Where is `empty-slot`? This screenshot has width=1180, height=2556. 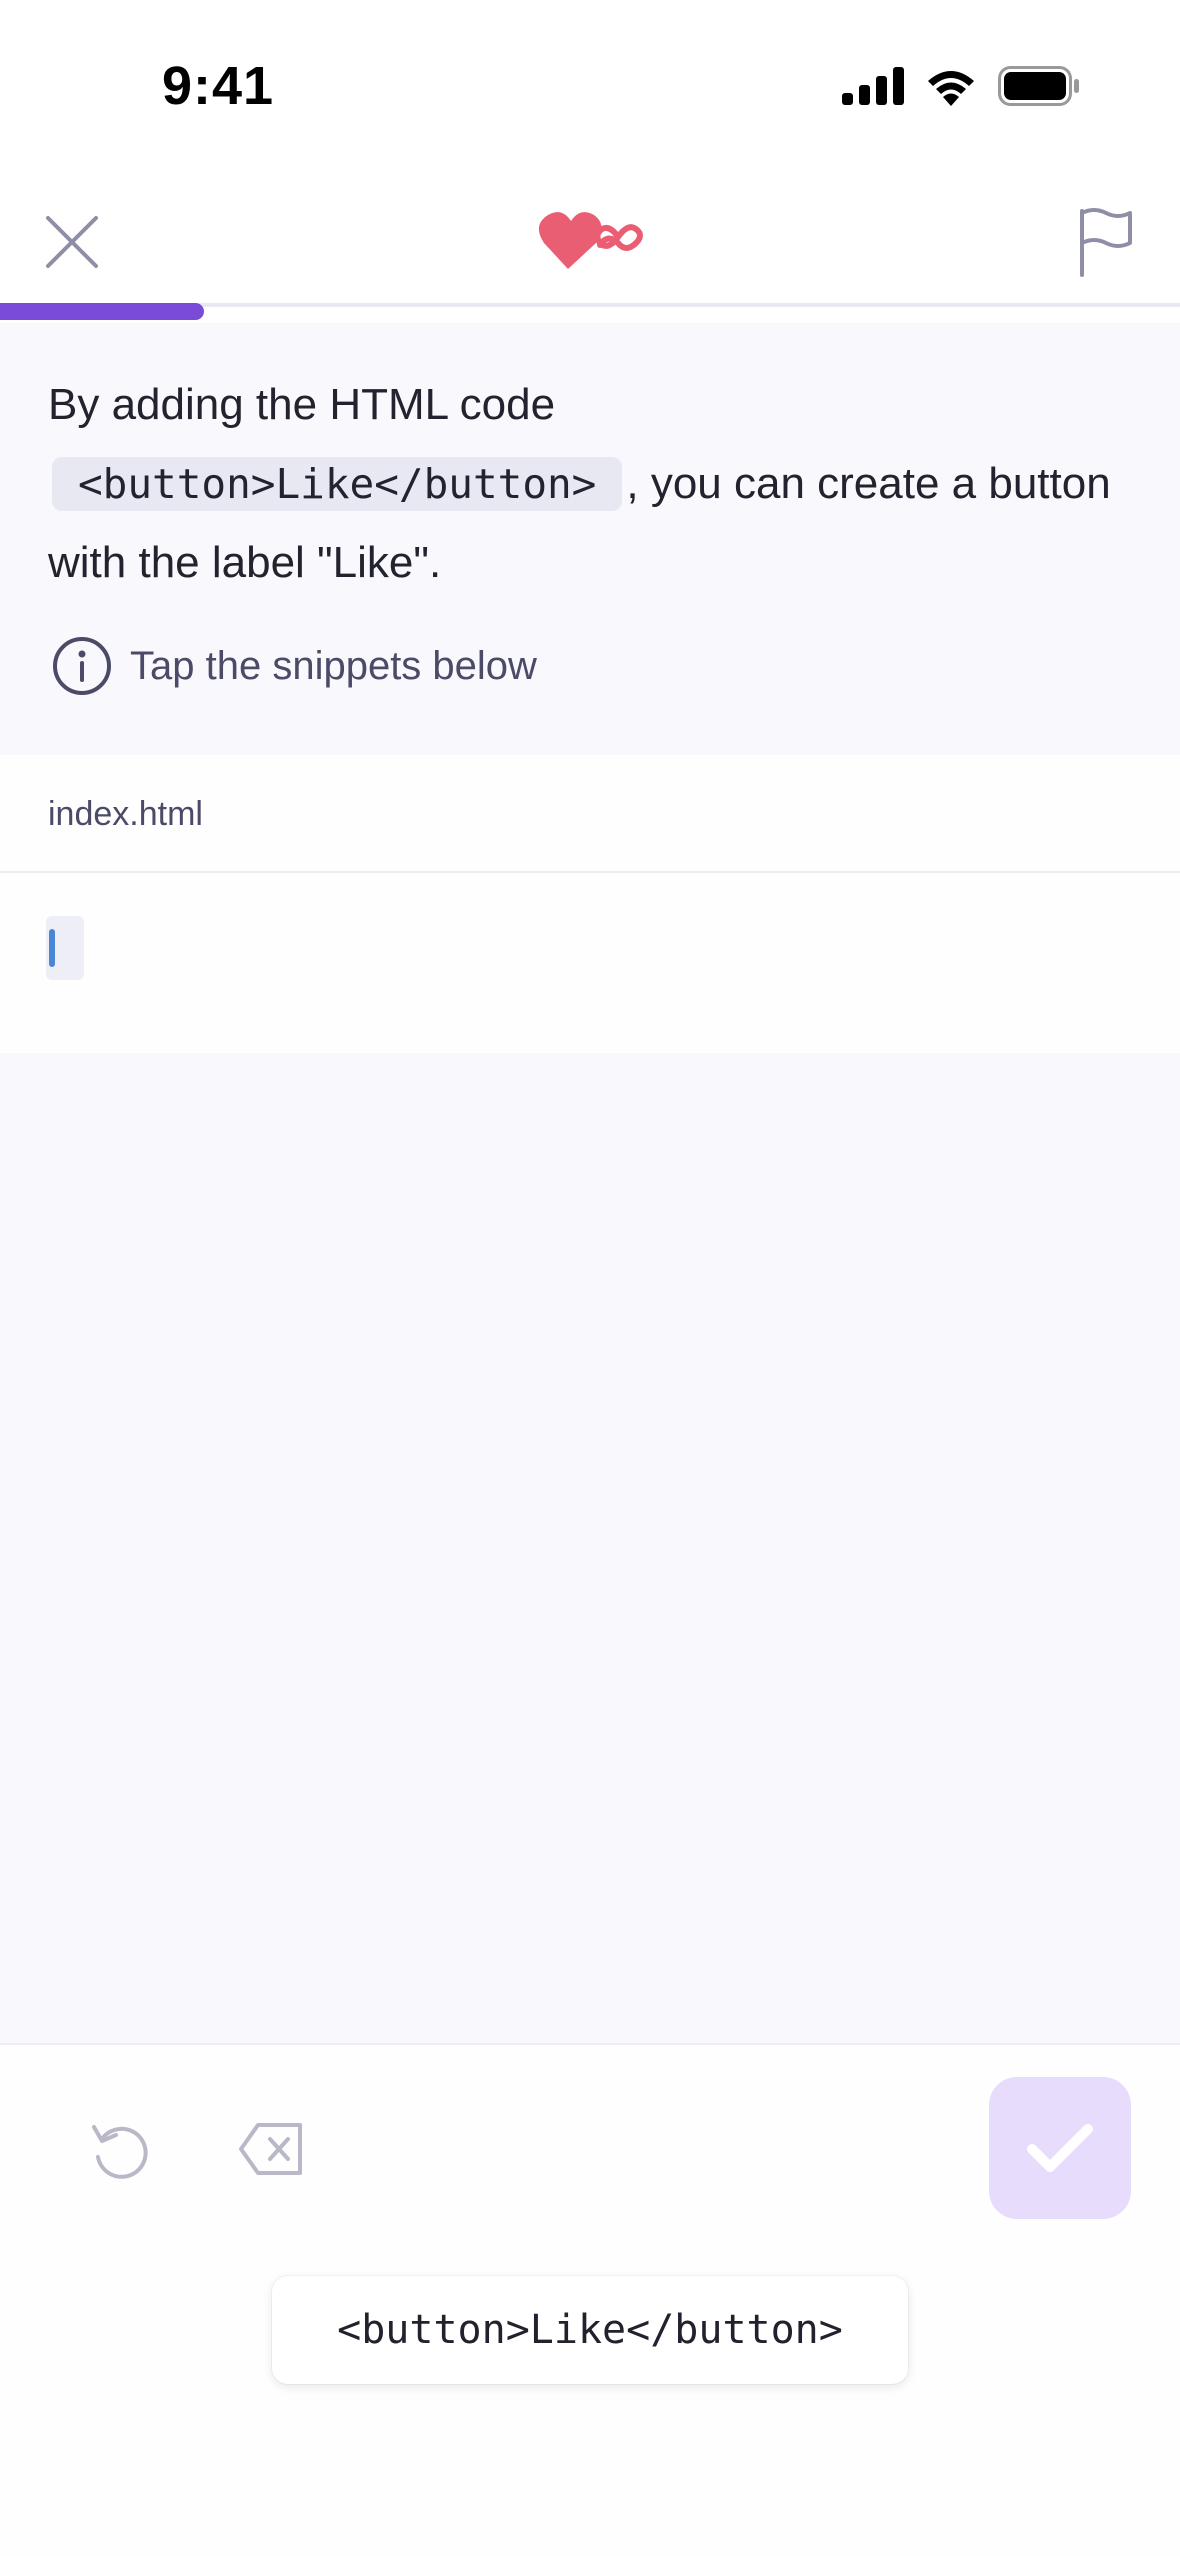
empty-slot is located at coordinates (65, 948).